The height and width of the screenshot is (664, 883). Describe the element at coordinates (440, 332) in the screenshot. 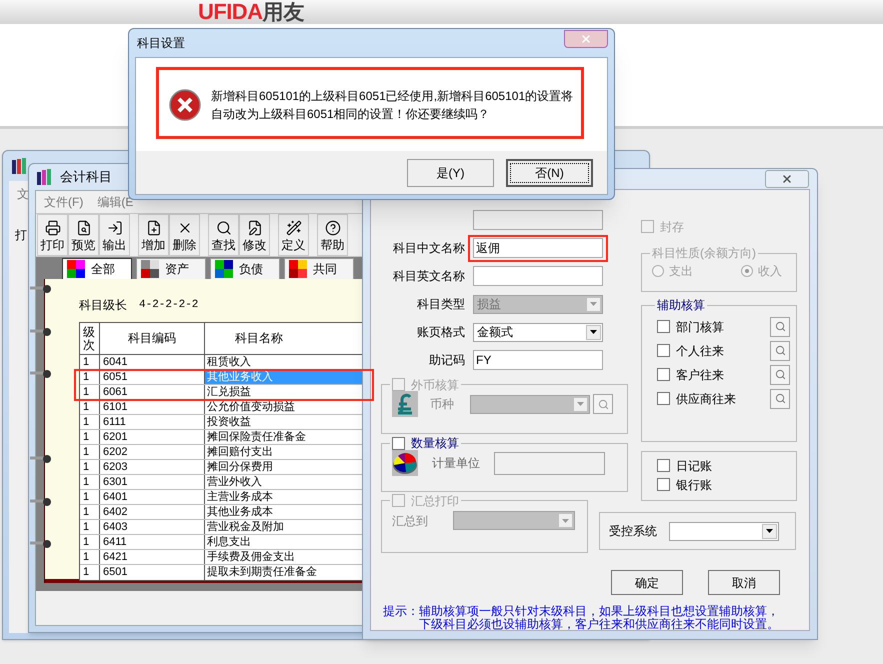

I see `field-label: 账页格式` at that location.